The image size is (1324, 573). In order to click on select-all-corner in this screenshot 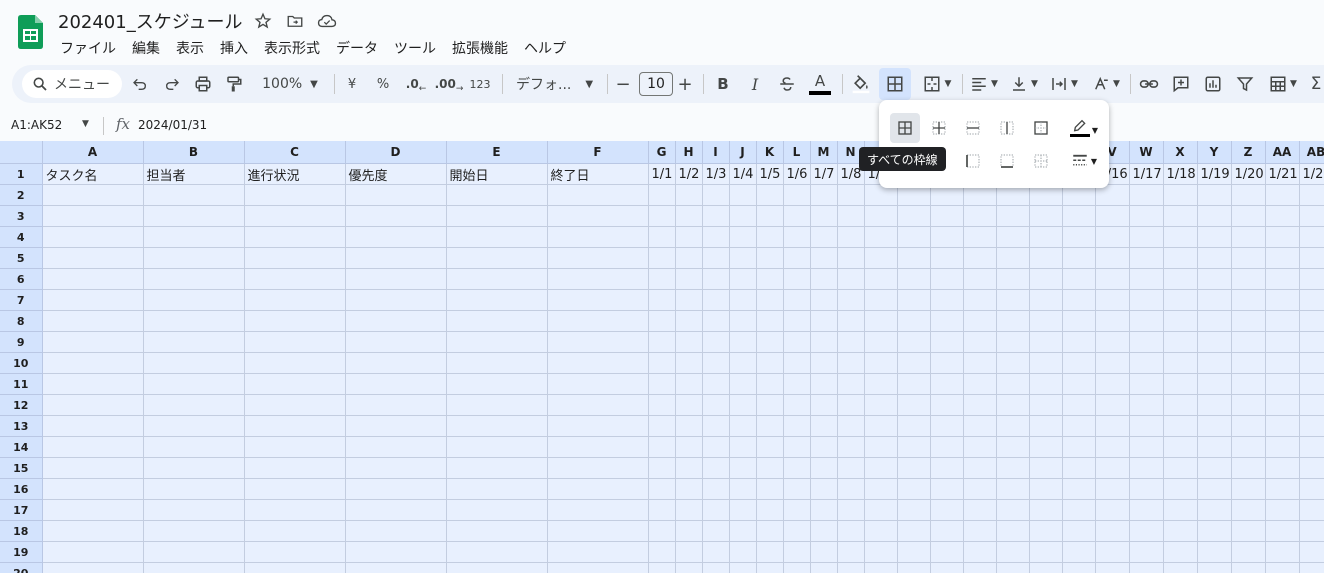, I will do `click(21, 152)`.